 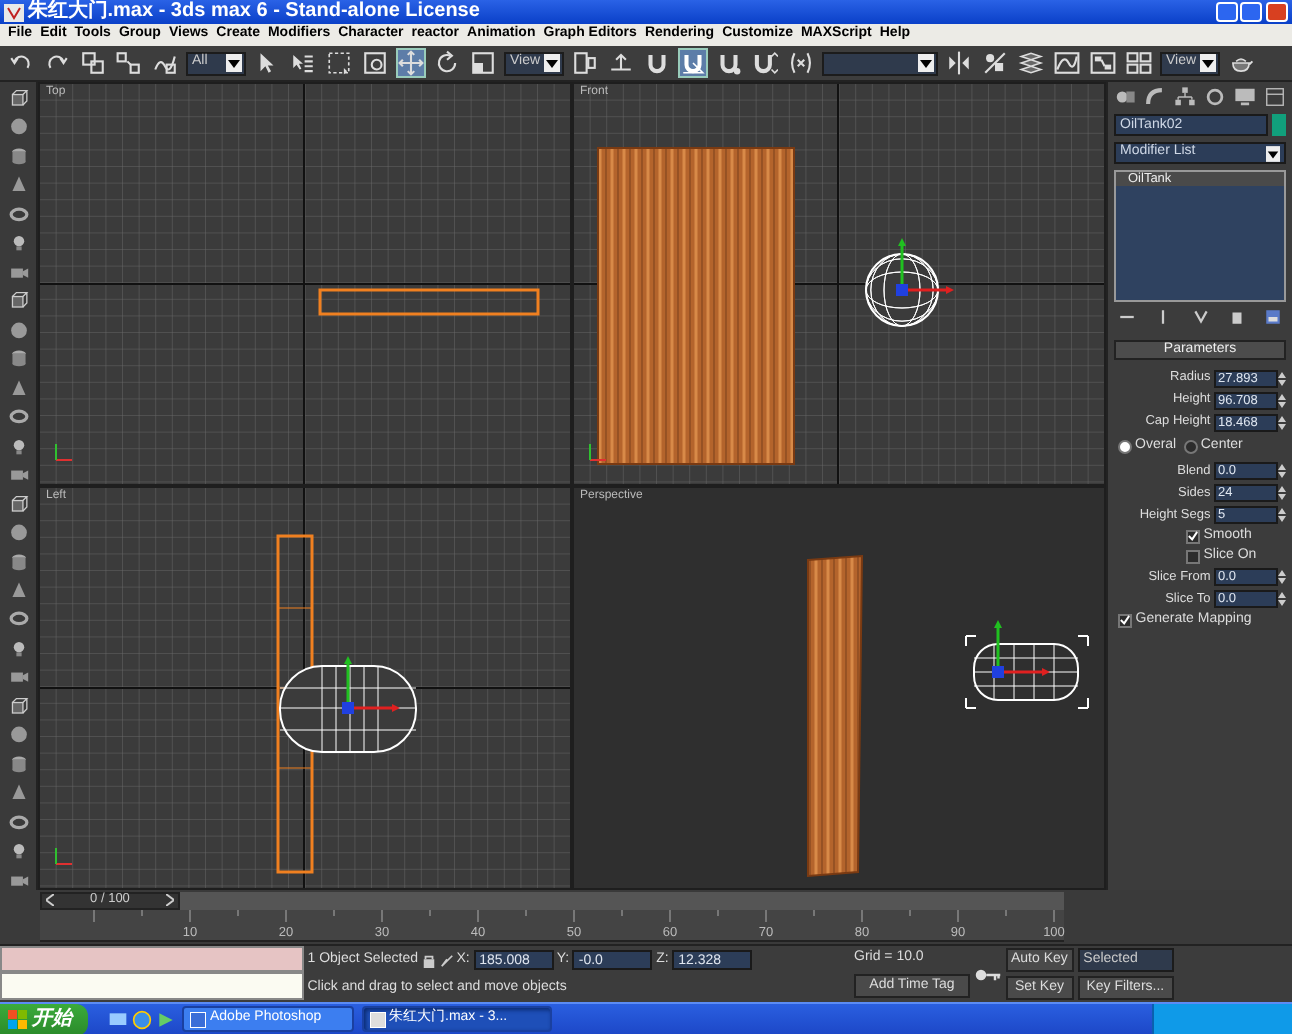 What do you see at coordinates (165, 1019) in the screenshot?
I see `media-icon` at bounding box center [165, 1019].